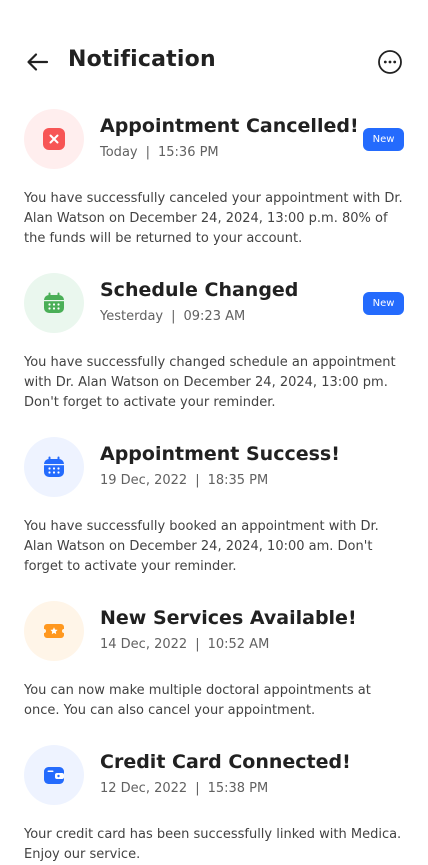 The width and height of the screenshot is (428, 865). I want to click on notification-timestamp: Today | 15:36 PM, so click(159, 152).